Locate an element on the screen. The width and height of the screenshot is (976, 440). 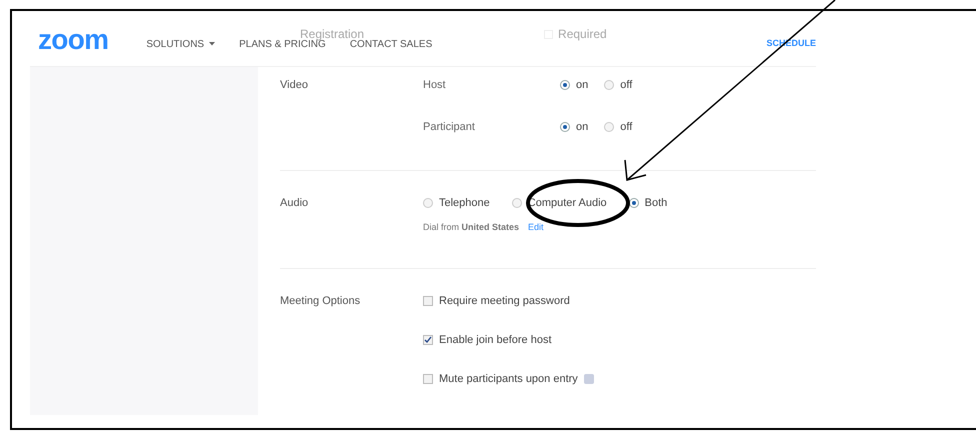
option-label: Both is located at coordinates (656, 203).